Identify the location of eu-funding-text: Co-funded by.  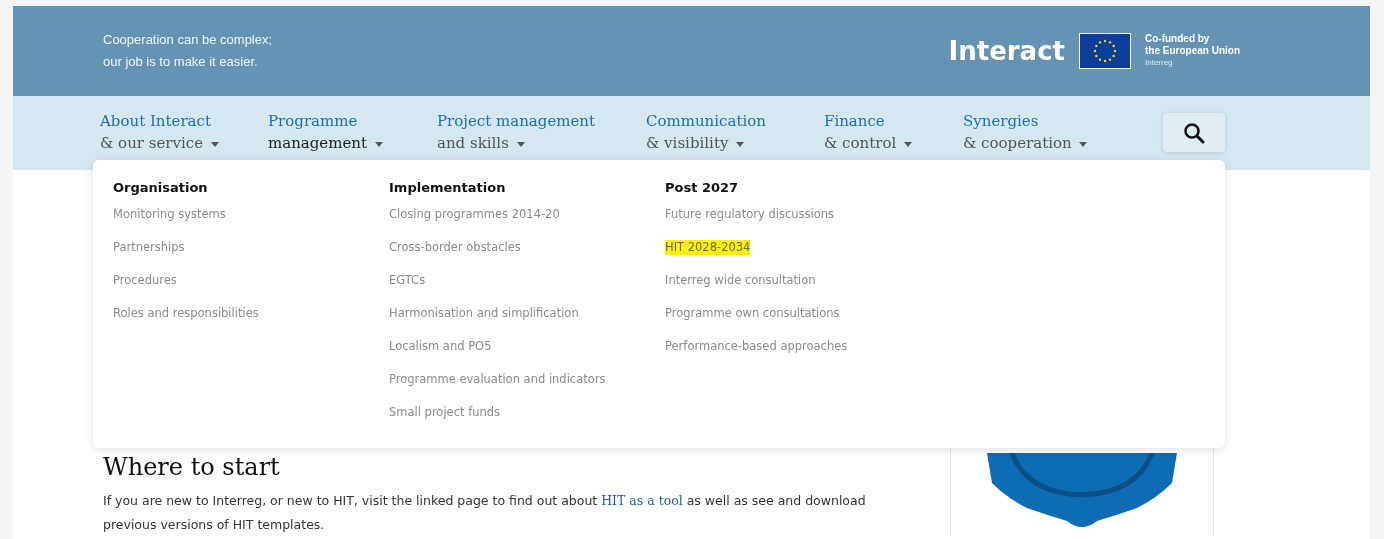
(1178, 39).